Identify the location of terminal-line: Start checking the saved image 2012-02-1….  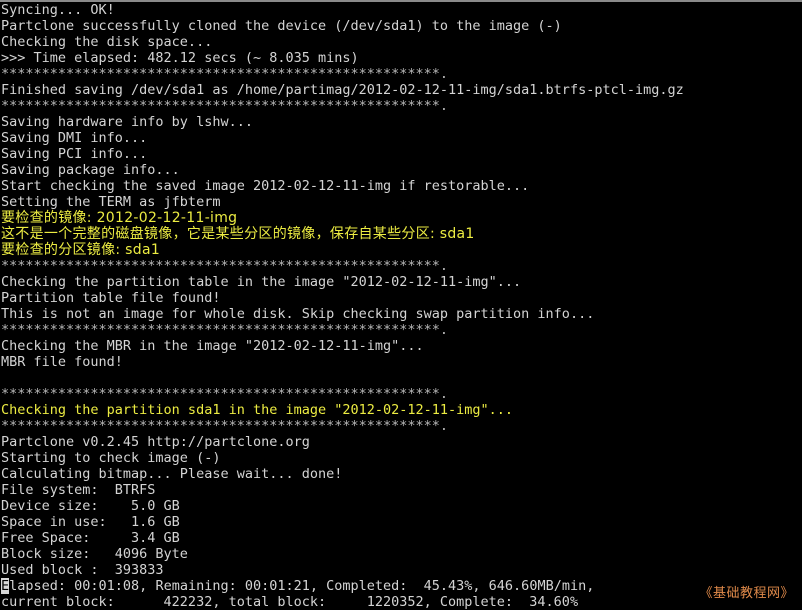
(265, 186).